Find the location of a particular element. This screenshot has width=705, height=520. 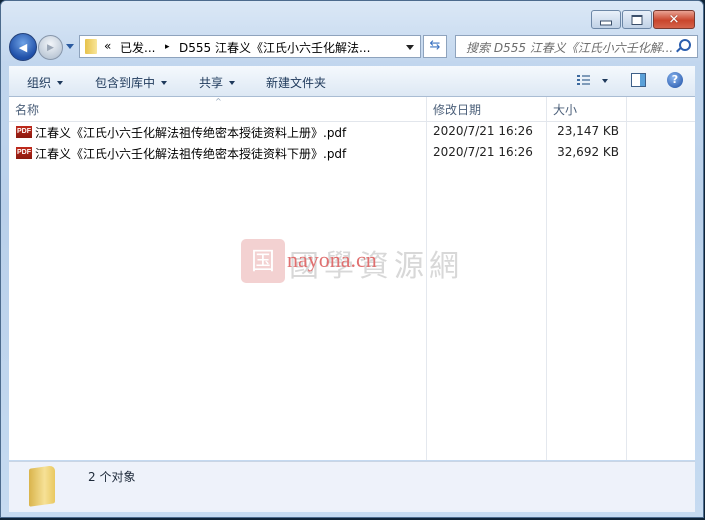

view-options-dropdown is located at coordinates (605, 81).